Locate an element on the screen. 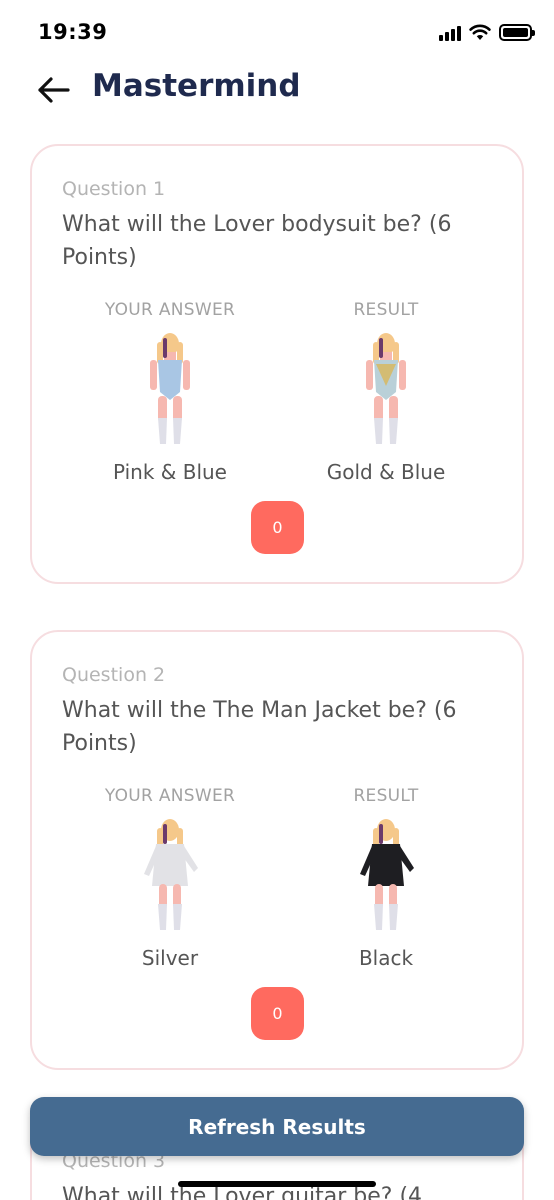 The width and height of the screenshot is (554, 1200). your-answer-value: Silver is located at coordinates (170, 958).